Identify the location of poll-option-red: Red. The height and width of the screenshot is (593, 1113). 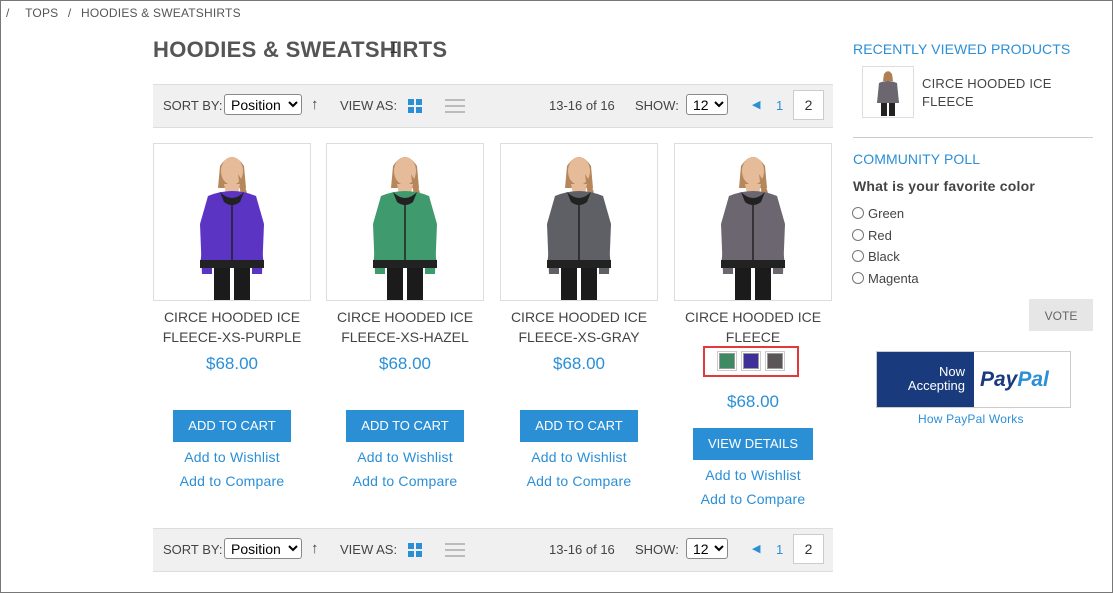
(872, 235).